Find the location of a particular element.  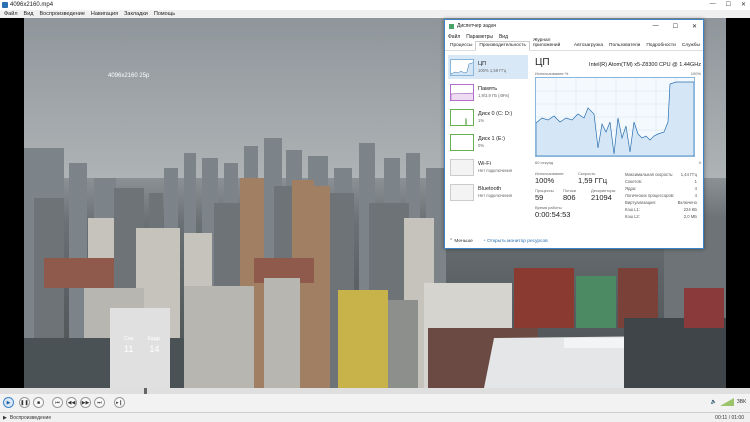

side-sub-memory: 1,9/3,9 ГБ (49%) is located at coordinates (494, 95).